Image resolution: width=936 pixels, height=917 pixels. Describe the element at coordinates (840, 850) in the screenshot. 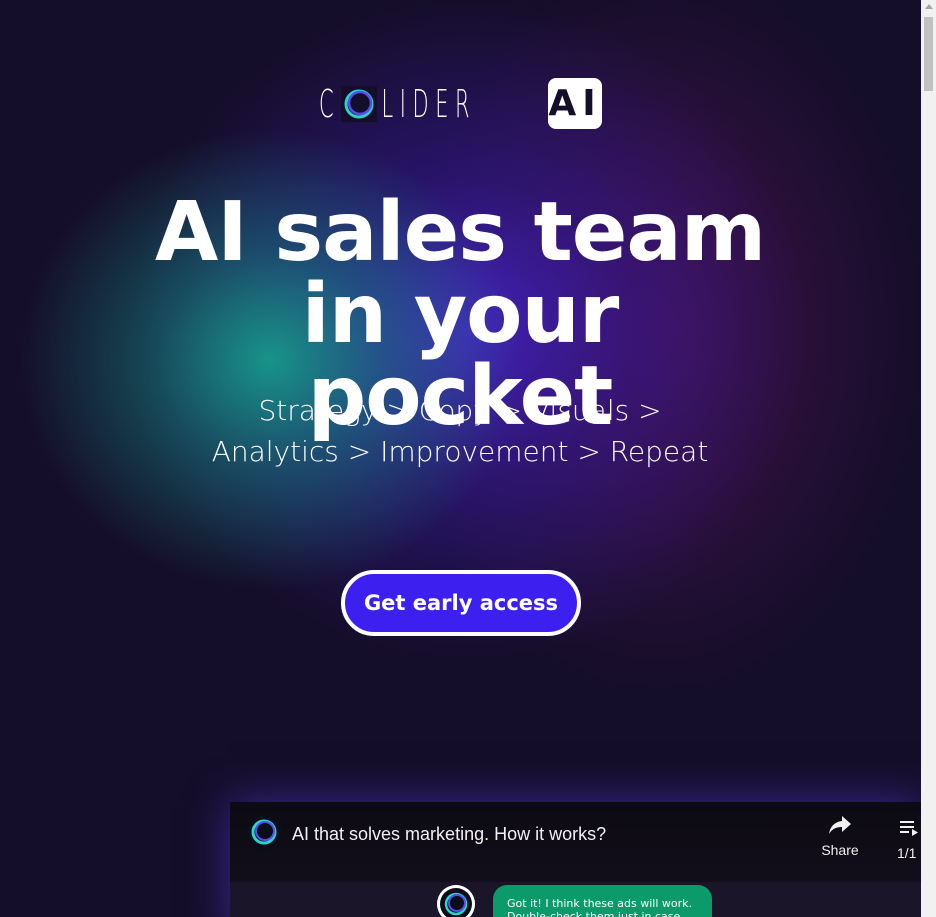

I see `share-label: Share` at that location.